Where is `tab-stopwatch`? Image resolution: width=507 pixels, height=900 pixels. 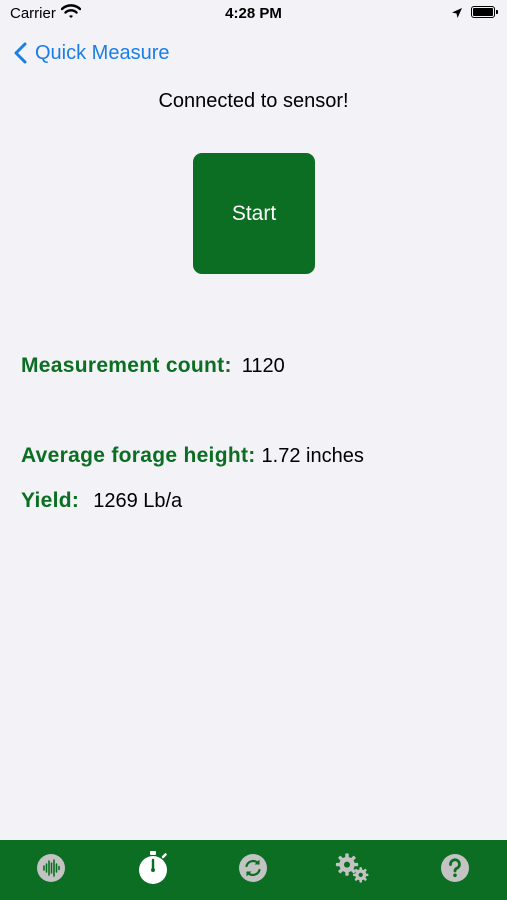 tab-stopwatch is located at coordinates (153, 868).